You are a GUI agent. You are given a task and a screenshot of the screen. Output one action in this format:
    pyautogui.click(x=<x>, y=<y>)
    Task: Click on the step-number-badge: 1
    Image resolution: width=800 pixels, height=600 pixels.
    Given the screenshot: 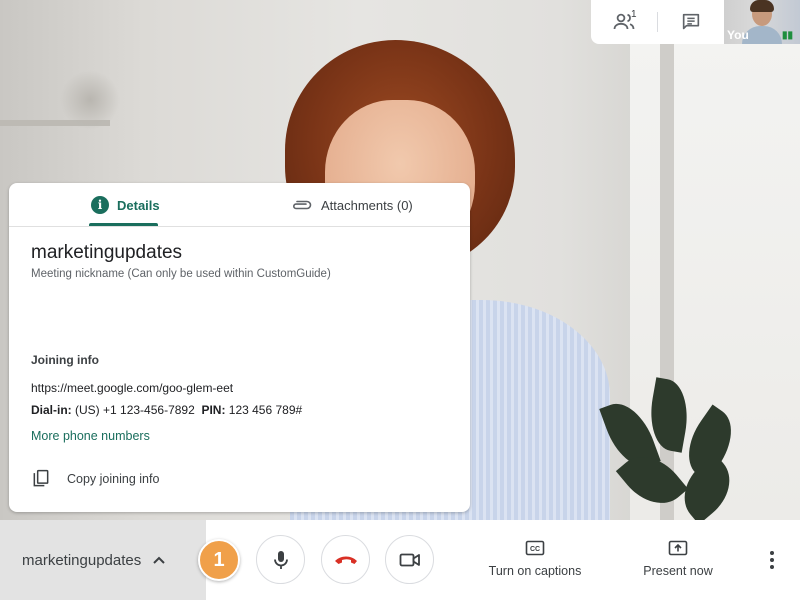 What is the action you would take?
    pyautogui.click(x=219, y=560)
    